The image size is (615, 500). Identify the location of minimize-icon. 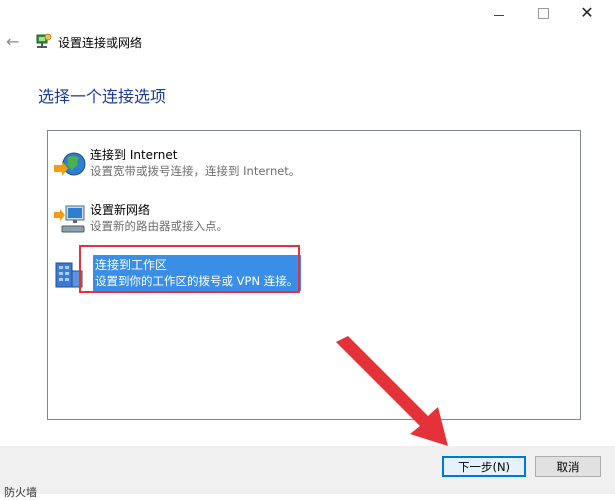
(499, 15).